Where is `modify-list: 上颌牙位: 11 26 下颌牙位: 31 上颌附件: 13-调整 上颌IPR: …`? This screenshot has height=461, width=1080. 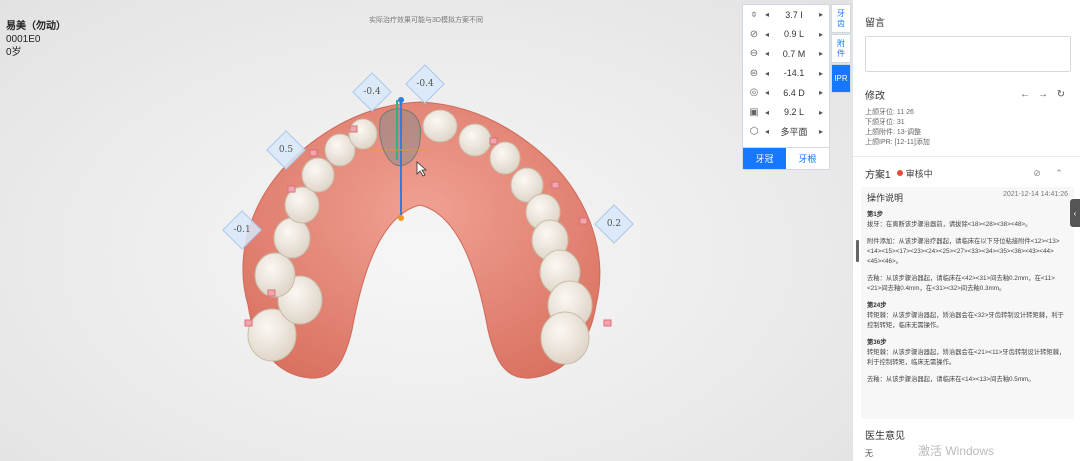 modify-list: 上颌牙位: 11 26 下颌牙位: 31 上颌附件: 13-调整 上颌IPR: … is located at coordinates (967, 128).